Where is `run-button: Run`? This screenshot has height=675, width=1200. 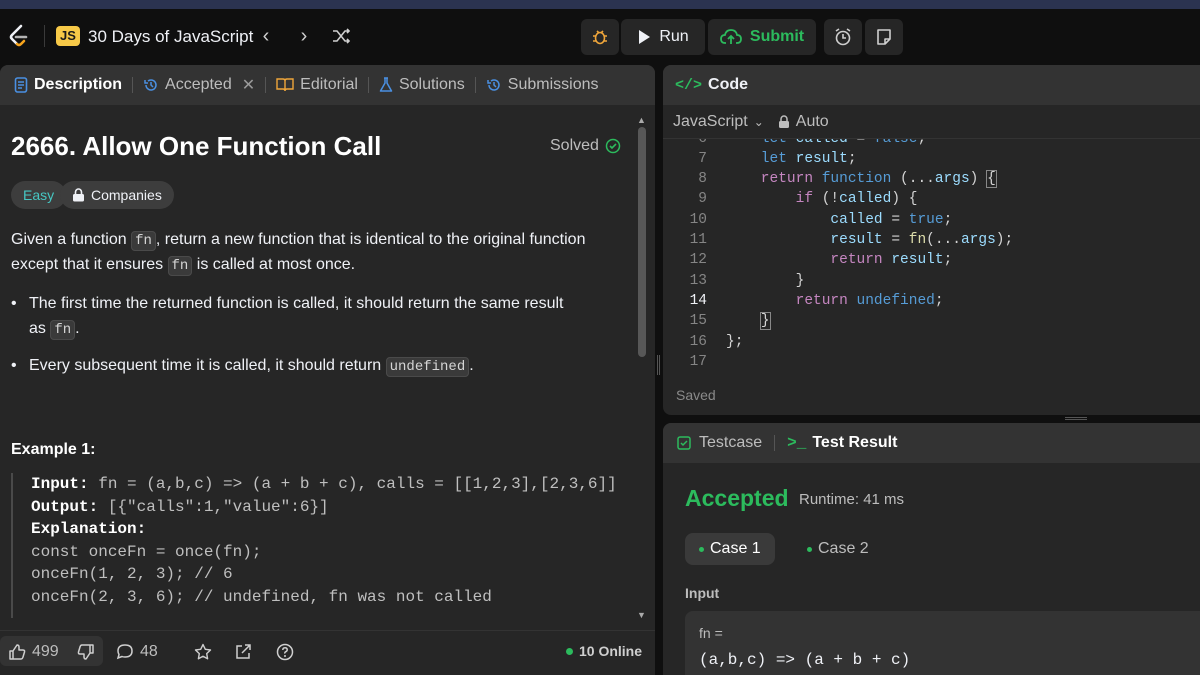 run-button: Run is located at coordinates (663, 37).